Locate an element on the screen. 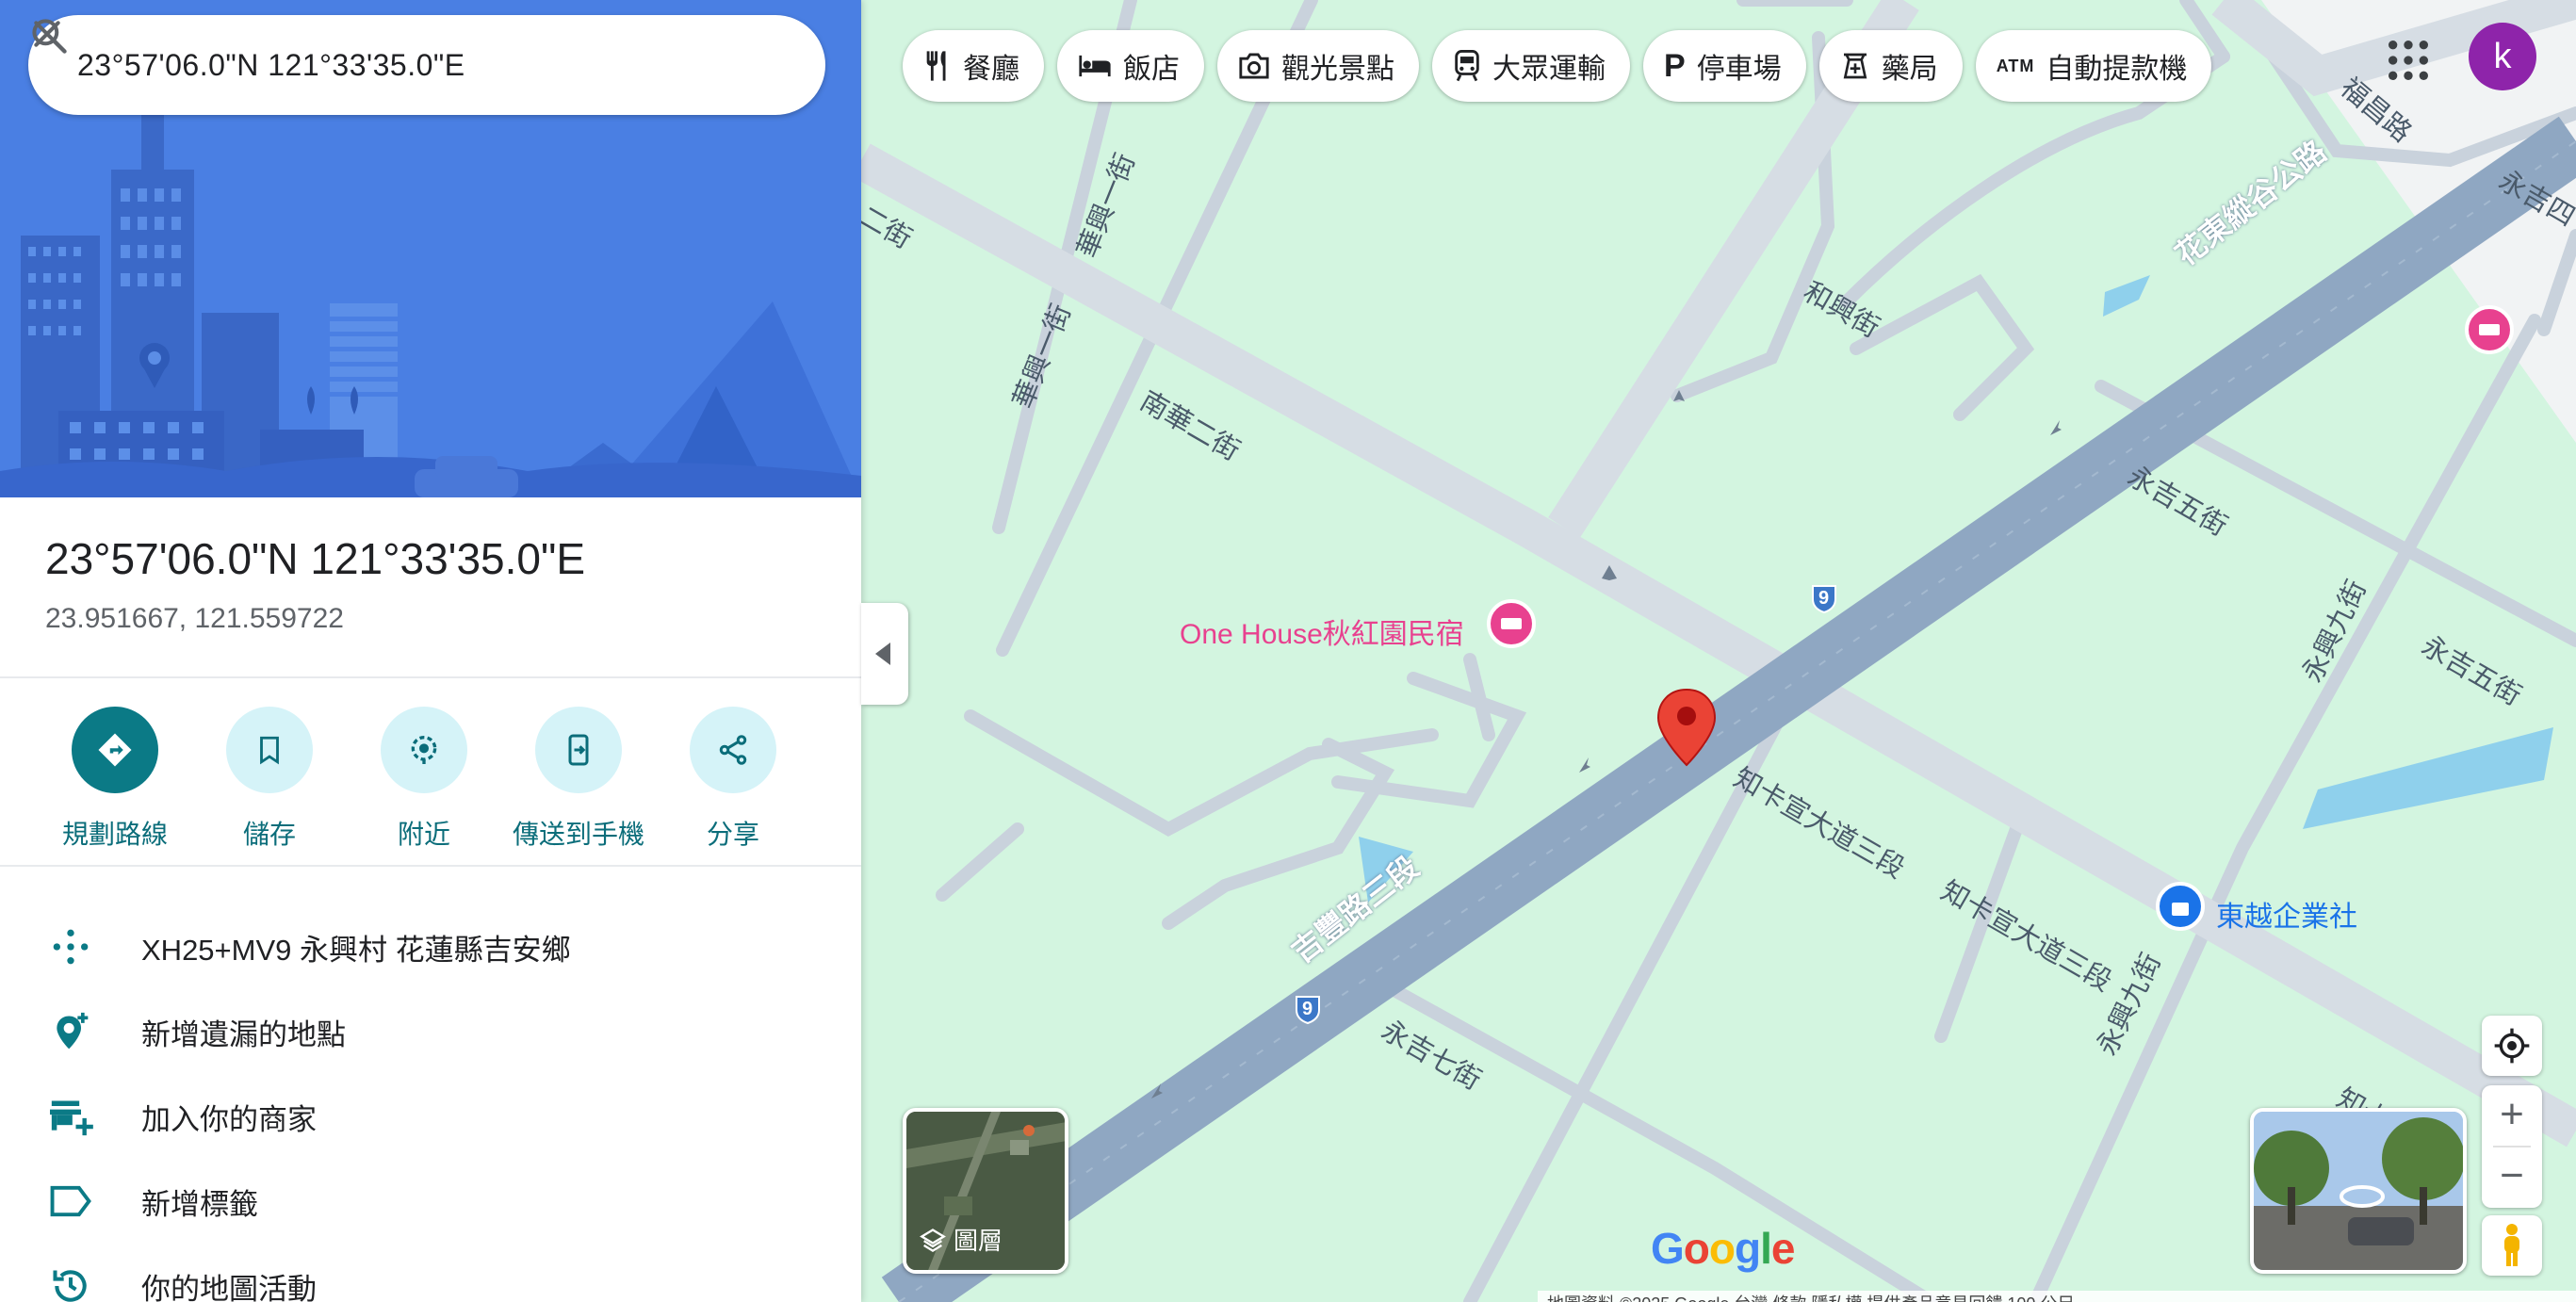 Image resolution: width=2576 pixels, height=1302 pixels. caret-left-icon is located at coordinates (882, 654).